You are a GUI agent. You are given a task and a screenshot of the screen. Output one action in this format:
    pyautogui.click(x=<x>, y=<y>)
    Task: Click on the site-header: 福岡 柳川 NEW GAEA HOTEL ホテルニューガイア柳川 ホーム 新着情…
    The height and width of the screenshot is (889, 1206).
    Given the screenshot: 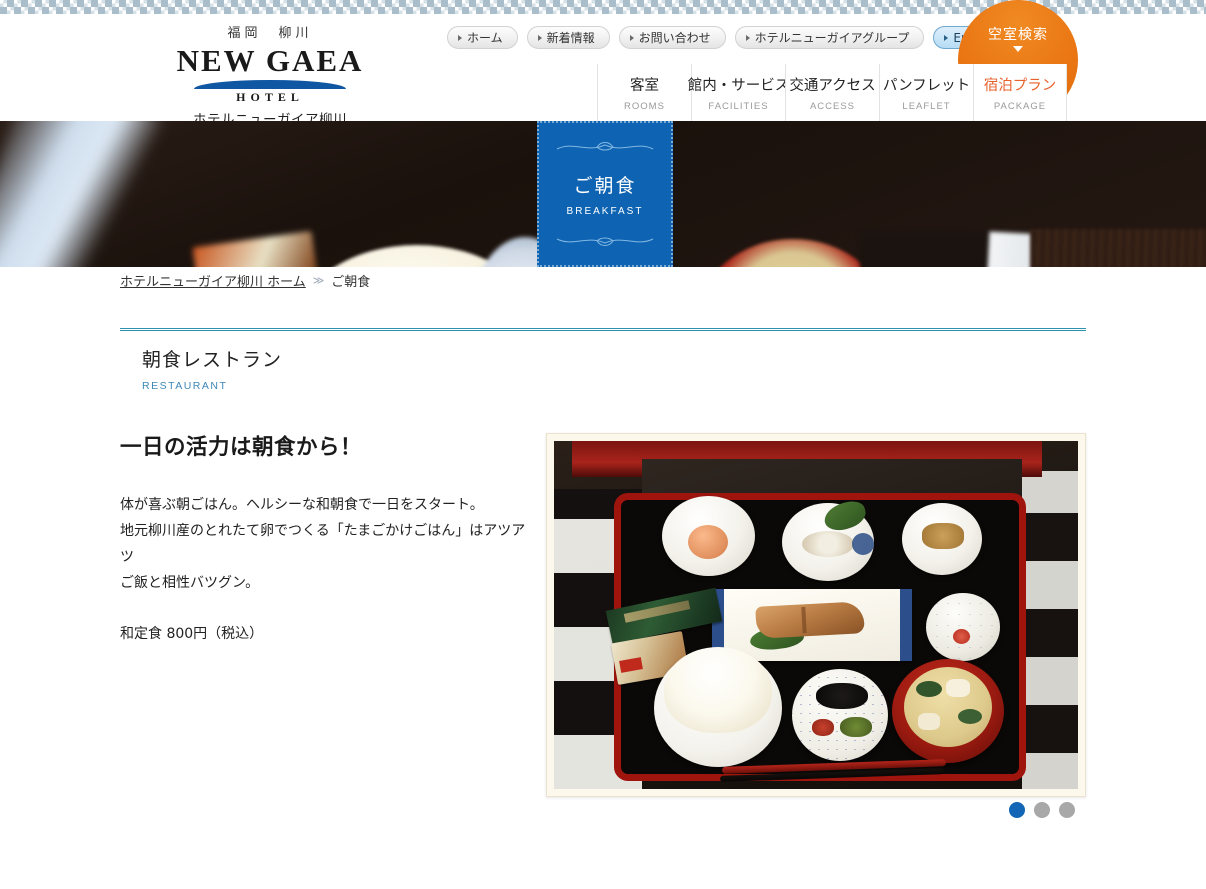 What is the action you would take?
    pyautogui.click(x=603, y=64)
    